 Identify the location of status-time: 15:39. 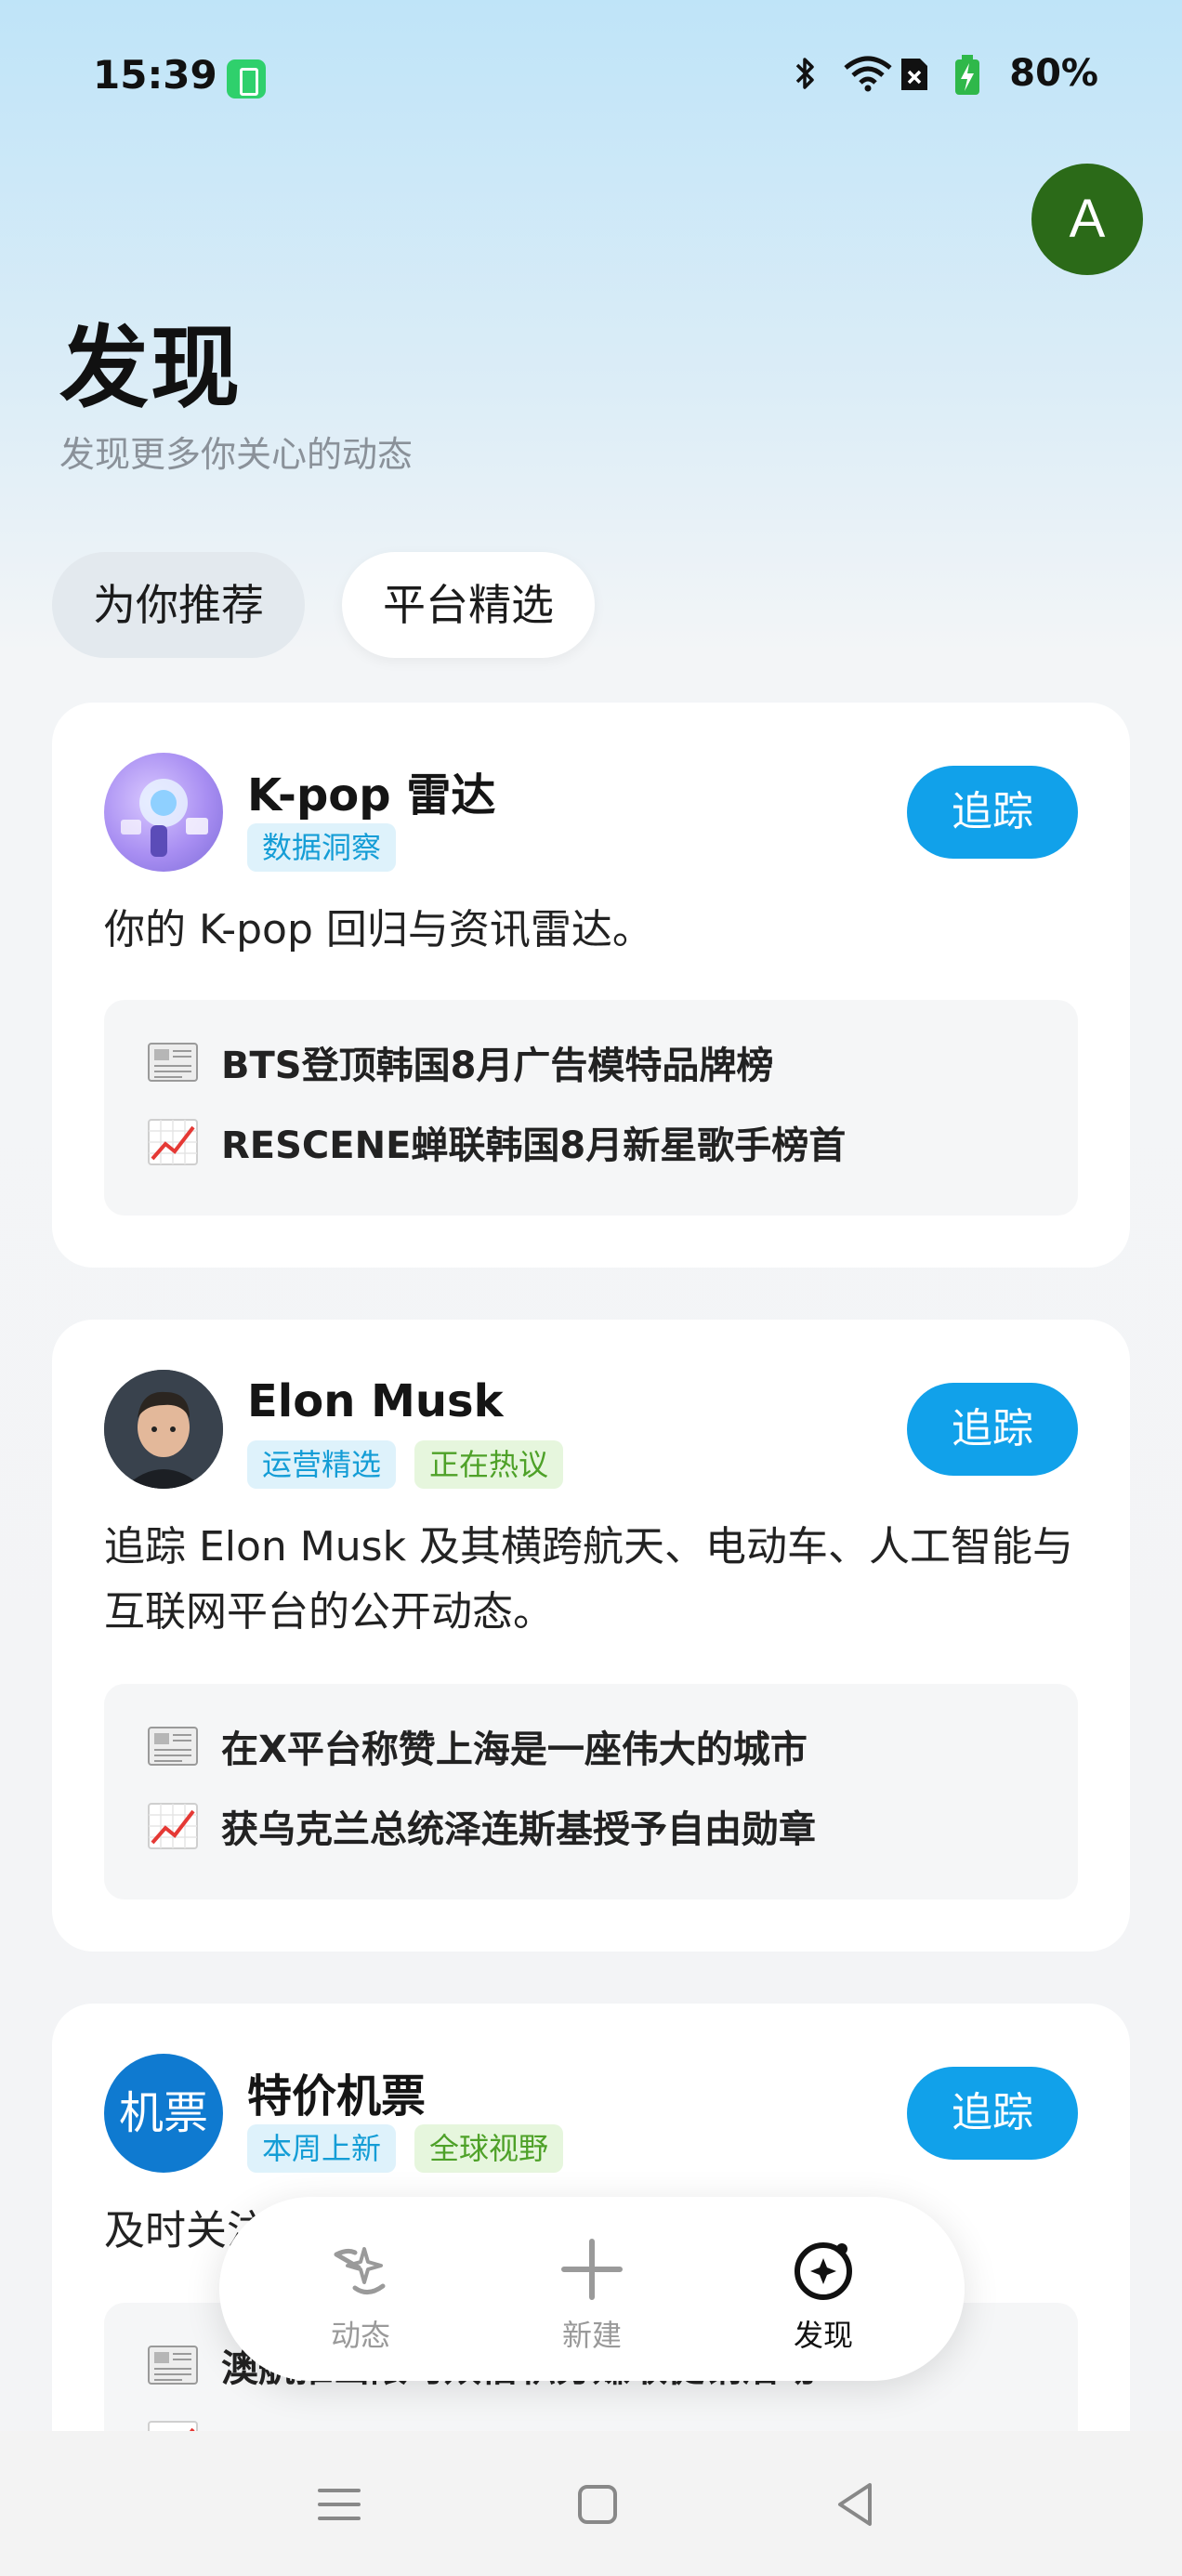
(155, 75).